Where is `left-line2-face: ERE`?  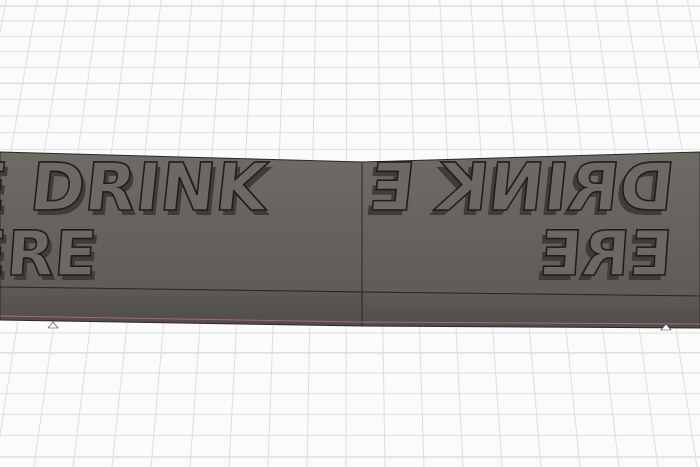 left-line2-face: ERE is located at coordinates (50, 253).